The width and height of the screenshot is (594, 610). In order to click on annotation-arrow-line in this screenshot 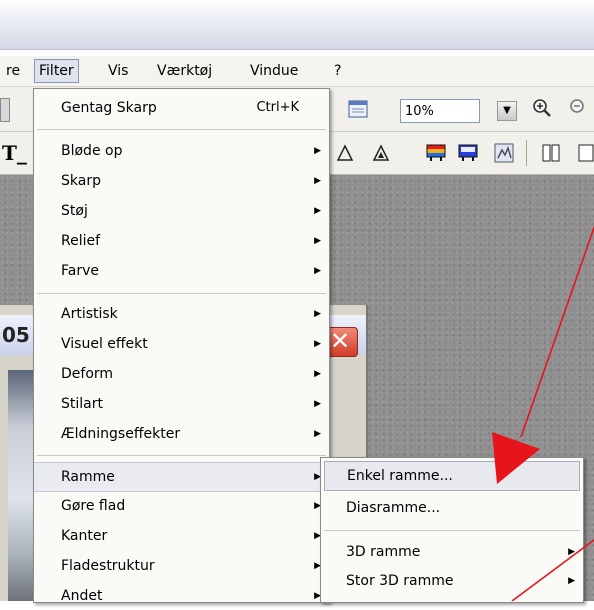, I will do `click(557, 331)`.